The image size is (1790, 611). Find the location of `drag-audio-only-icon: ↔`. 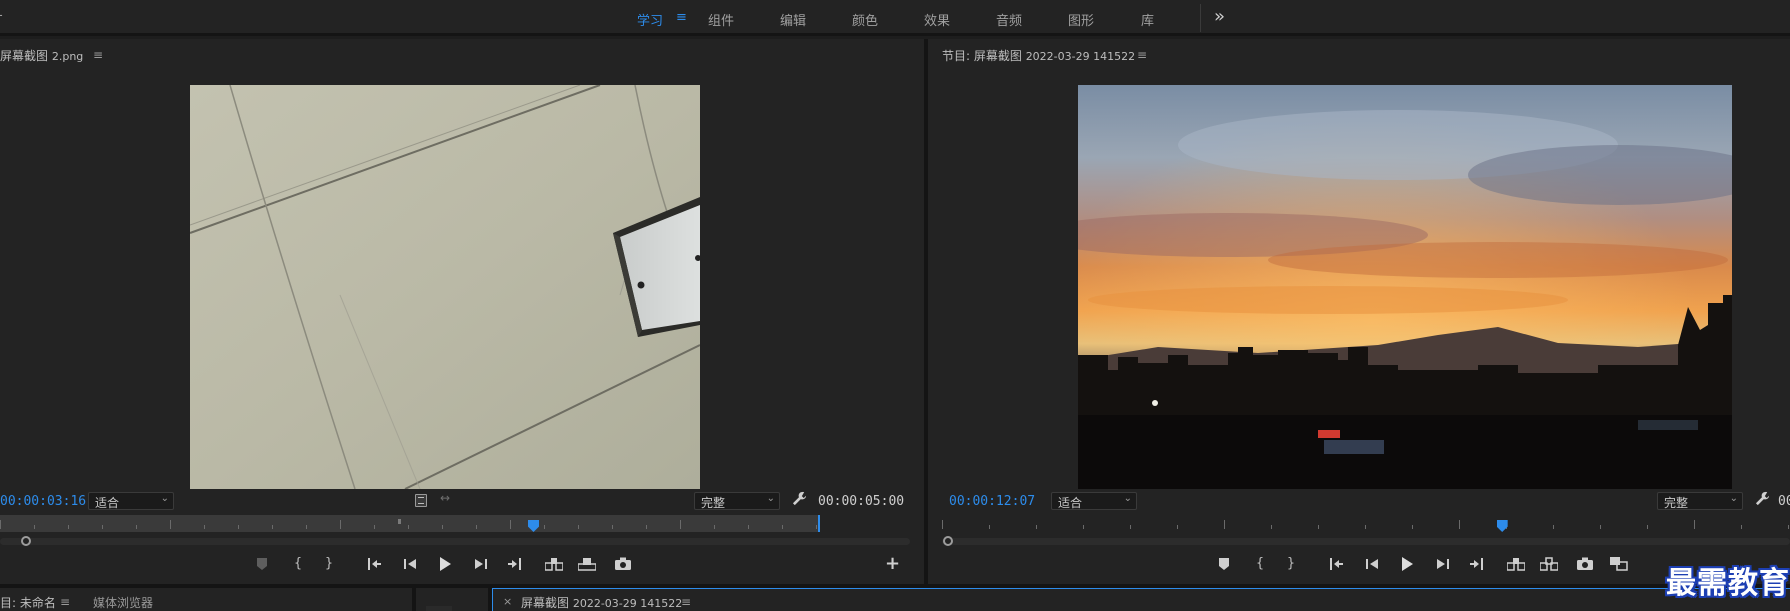

drag-audio-only-icon: ↔ is located at coordinates (445, 498).